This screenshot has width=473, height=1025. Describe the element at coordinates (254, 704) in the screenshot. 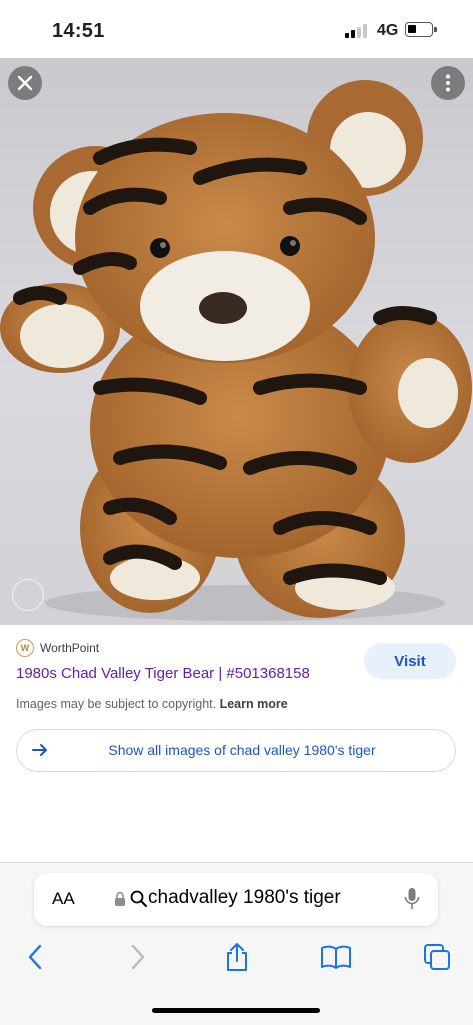

I see `learn-more-link: Learn more` at that location.